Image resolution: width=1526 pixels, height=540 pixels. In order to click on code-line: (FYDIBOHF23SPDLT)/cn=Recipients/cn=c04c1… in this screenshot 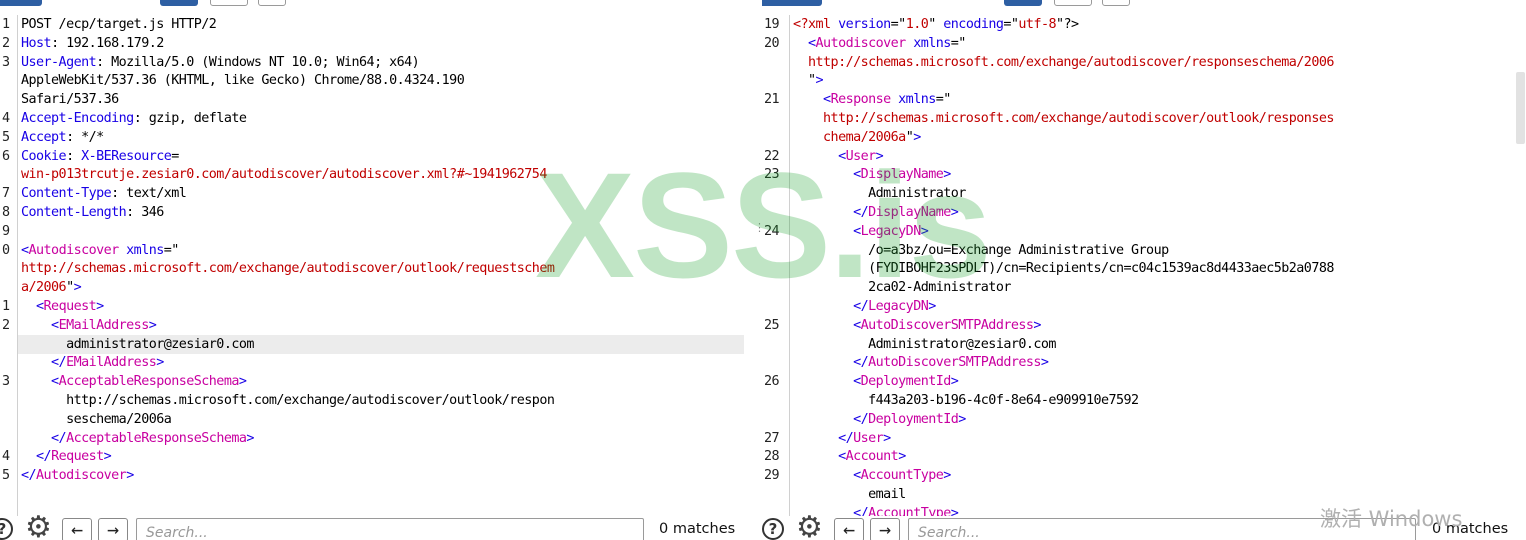, I will do `click(1144, 268)`.